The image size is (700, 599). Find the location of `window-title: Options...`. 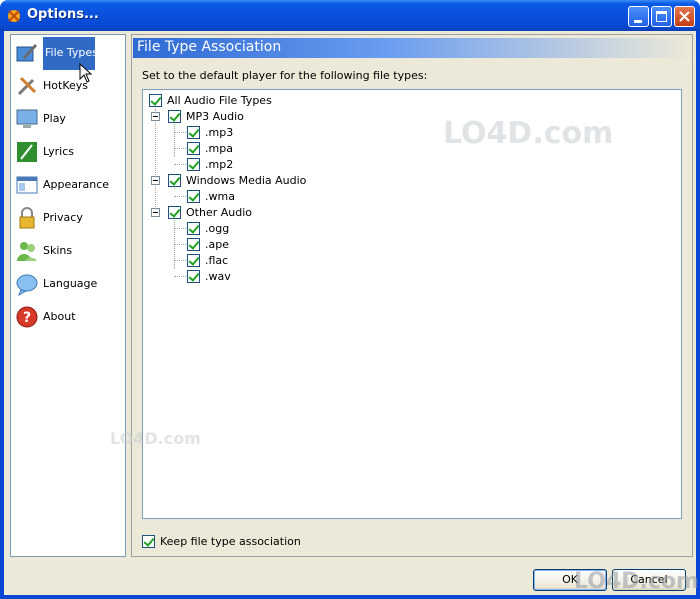

window-title: Options... is located at coordinates (63, 14).